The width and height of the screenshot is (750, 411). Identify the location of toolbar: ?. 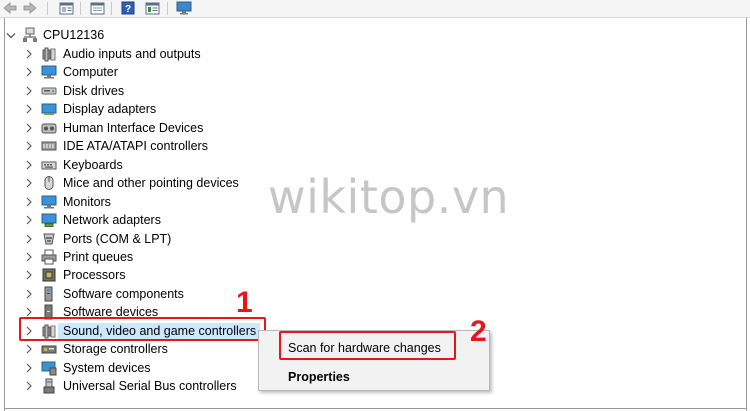
(375, 9).